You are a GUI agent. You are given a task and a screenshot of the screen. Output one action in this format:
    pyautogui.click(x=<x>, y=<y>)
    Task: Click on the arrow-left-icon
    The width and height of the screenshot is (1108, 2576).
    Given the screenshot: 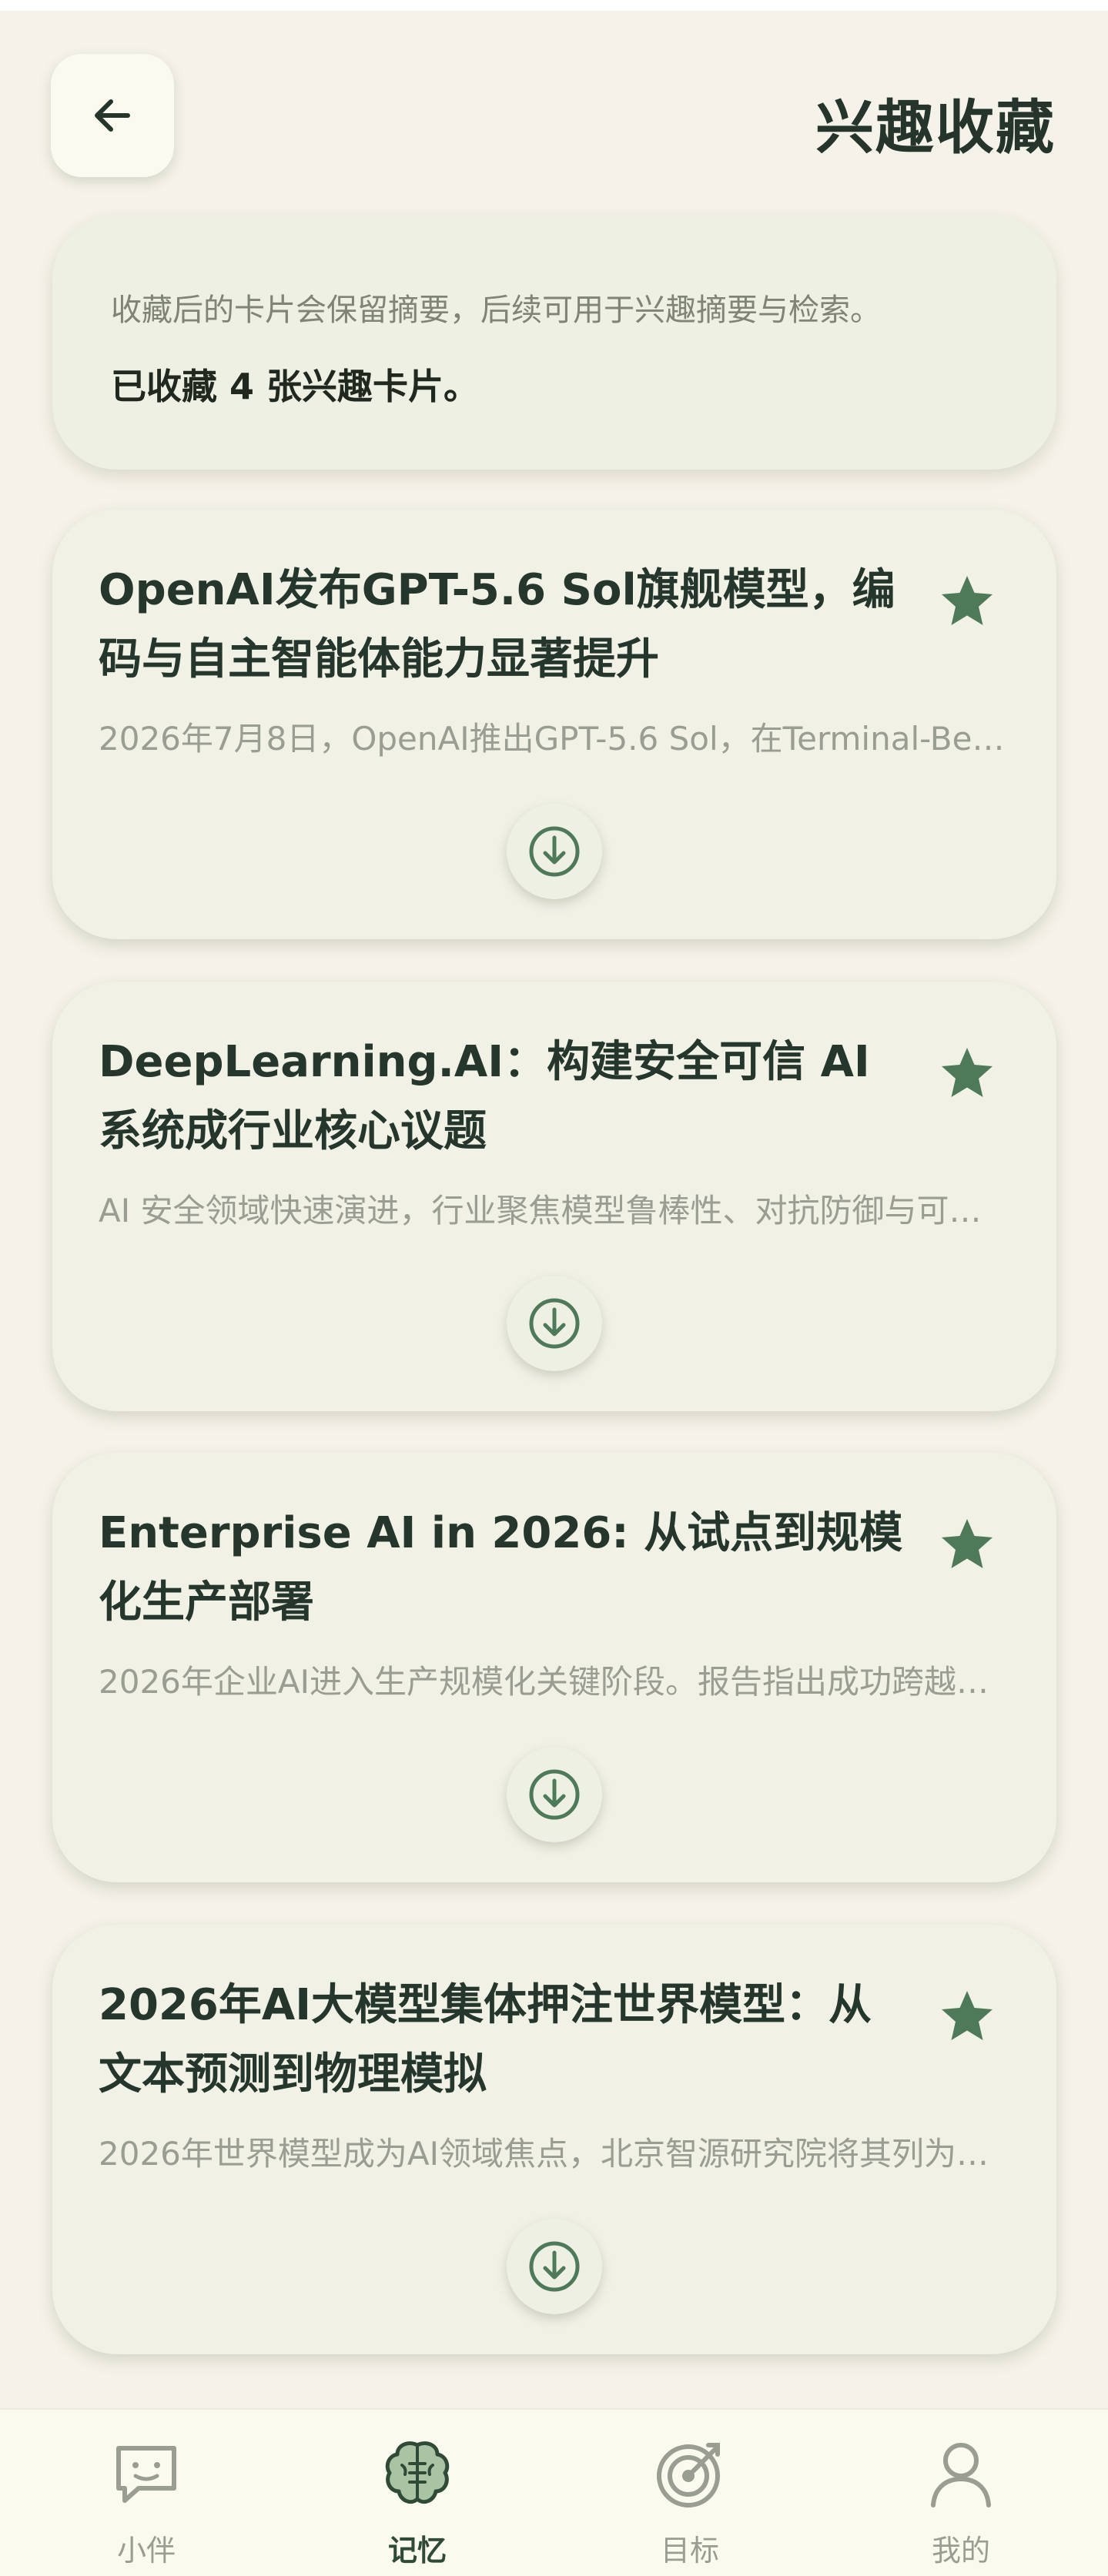 What is the action you would take?
    pyautogui.click(x=112, y=116)
    